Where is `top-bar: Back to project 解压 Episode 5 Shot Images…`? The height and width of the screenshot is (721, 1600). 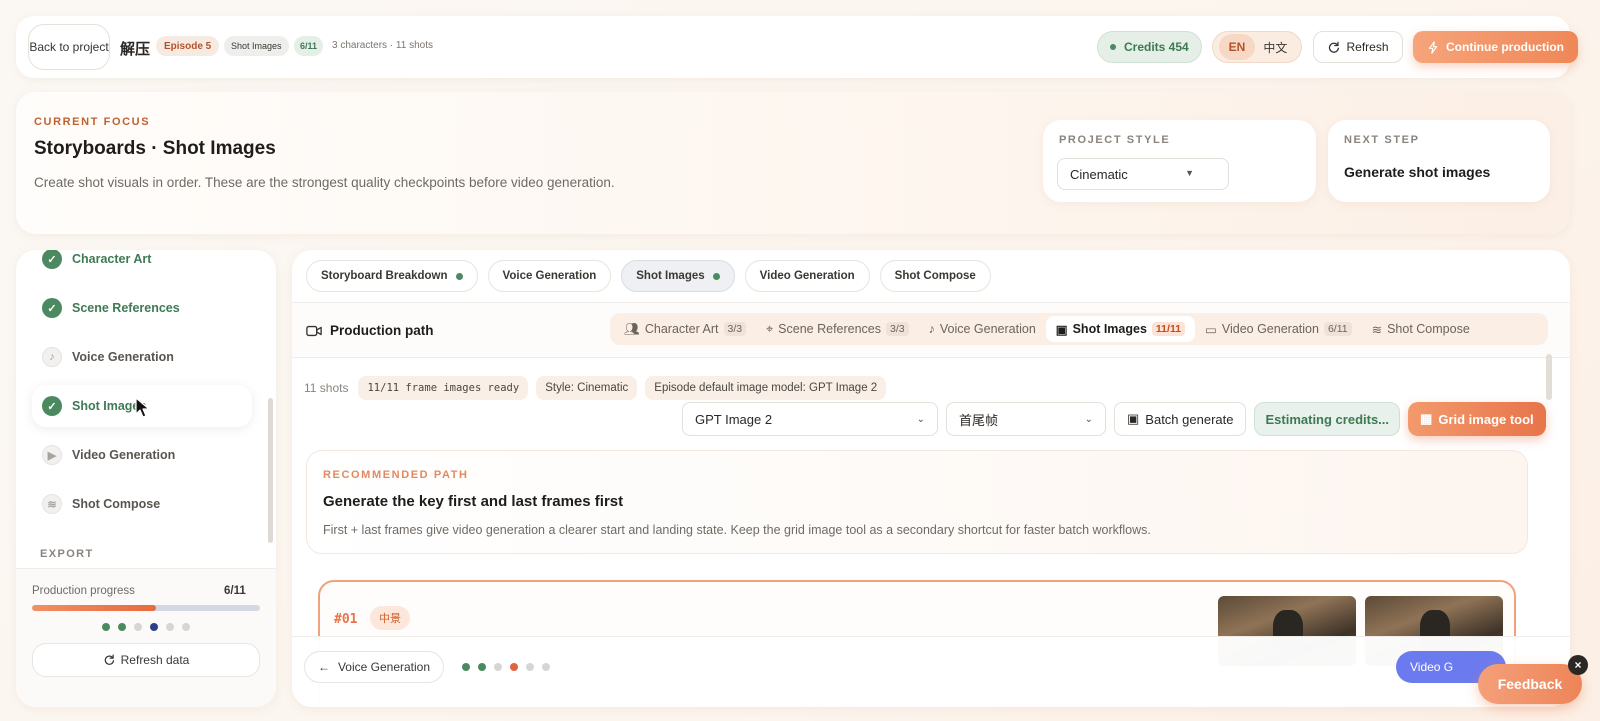
top-bar: Back to project 解压 Episode 5 Shot Images… is located at coordinates (797, 47).